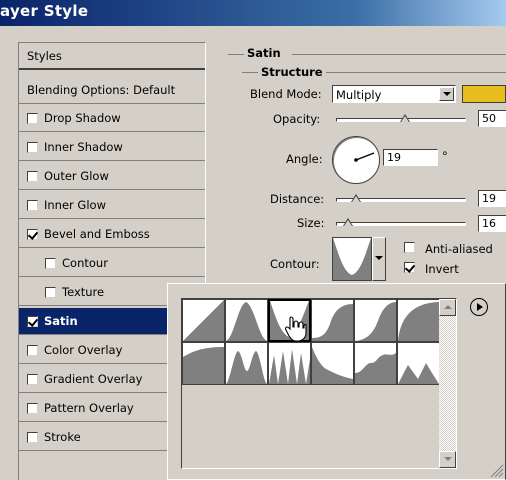 The image size is (506, 480). Describe the element at coordinates (496, 470) in the screenshot. I see `resize-grip-icon` at that location.